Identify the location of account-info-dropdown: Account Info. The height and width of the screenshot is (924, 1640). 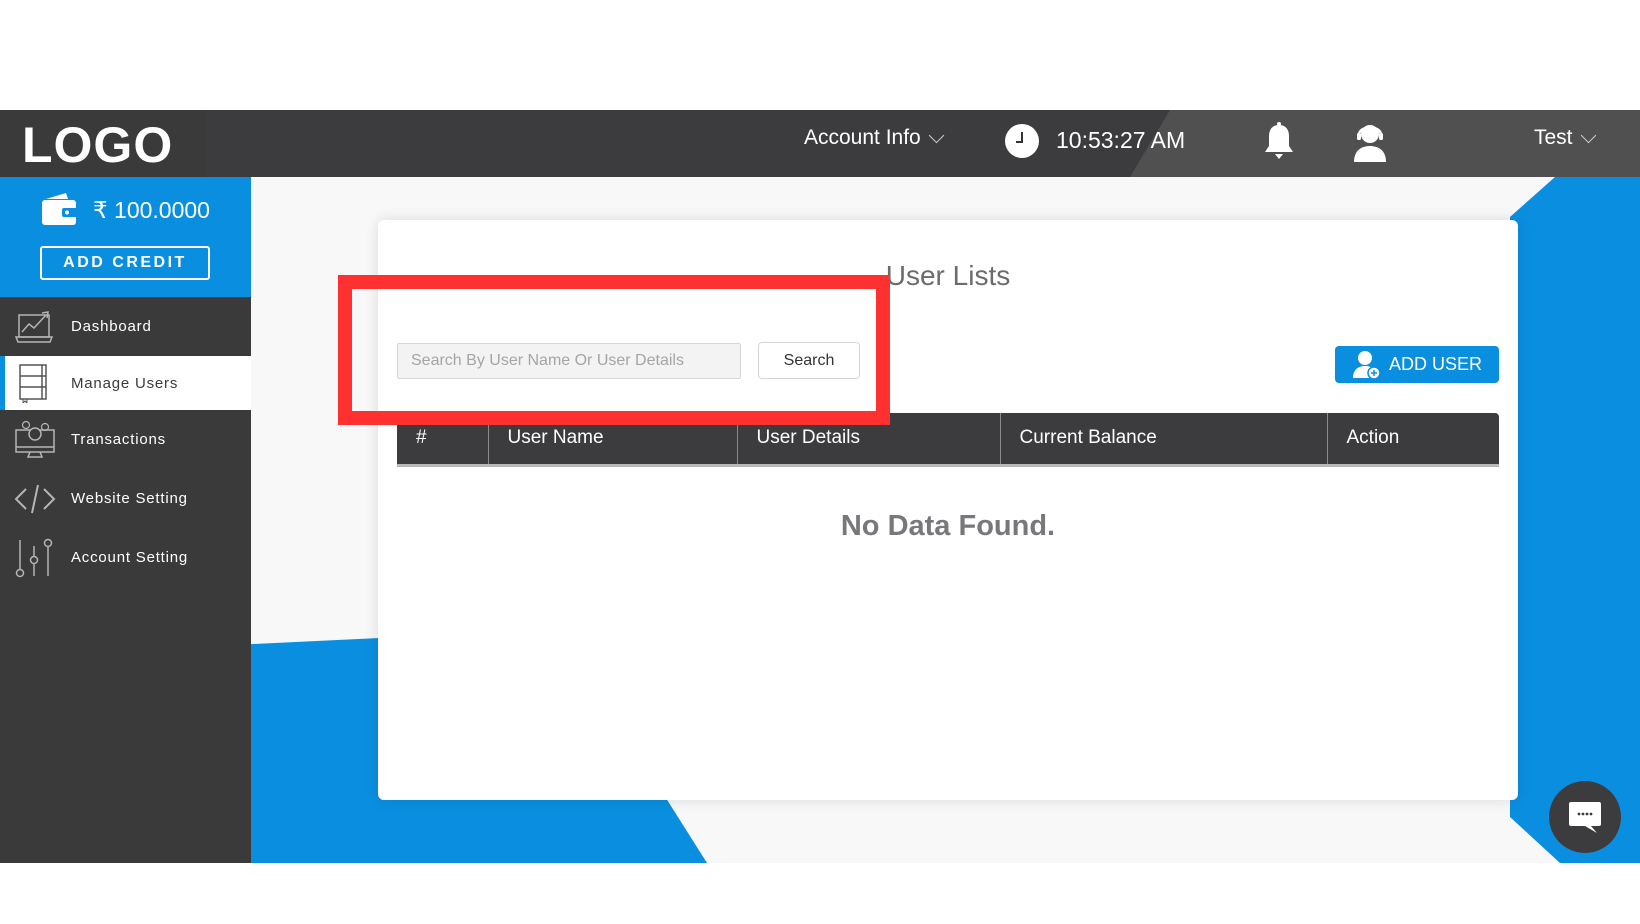
(874, 138).